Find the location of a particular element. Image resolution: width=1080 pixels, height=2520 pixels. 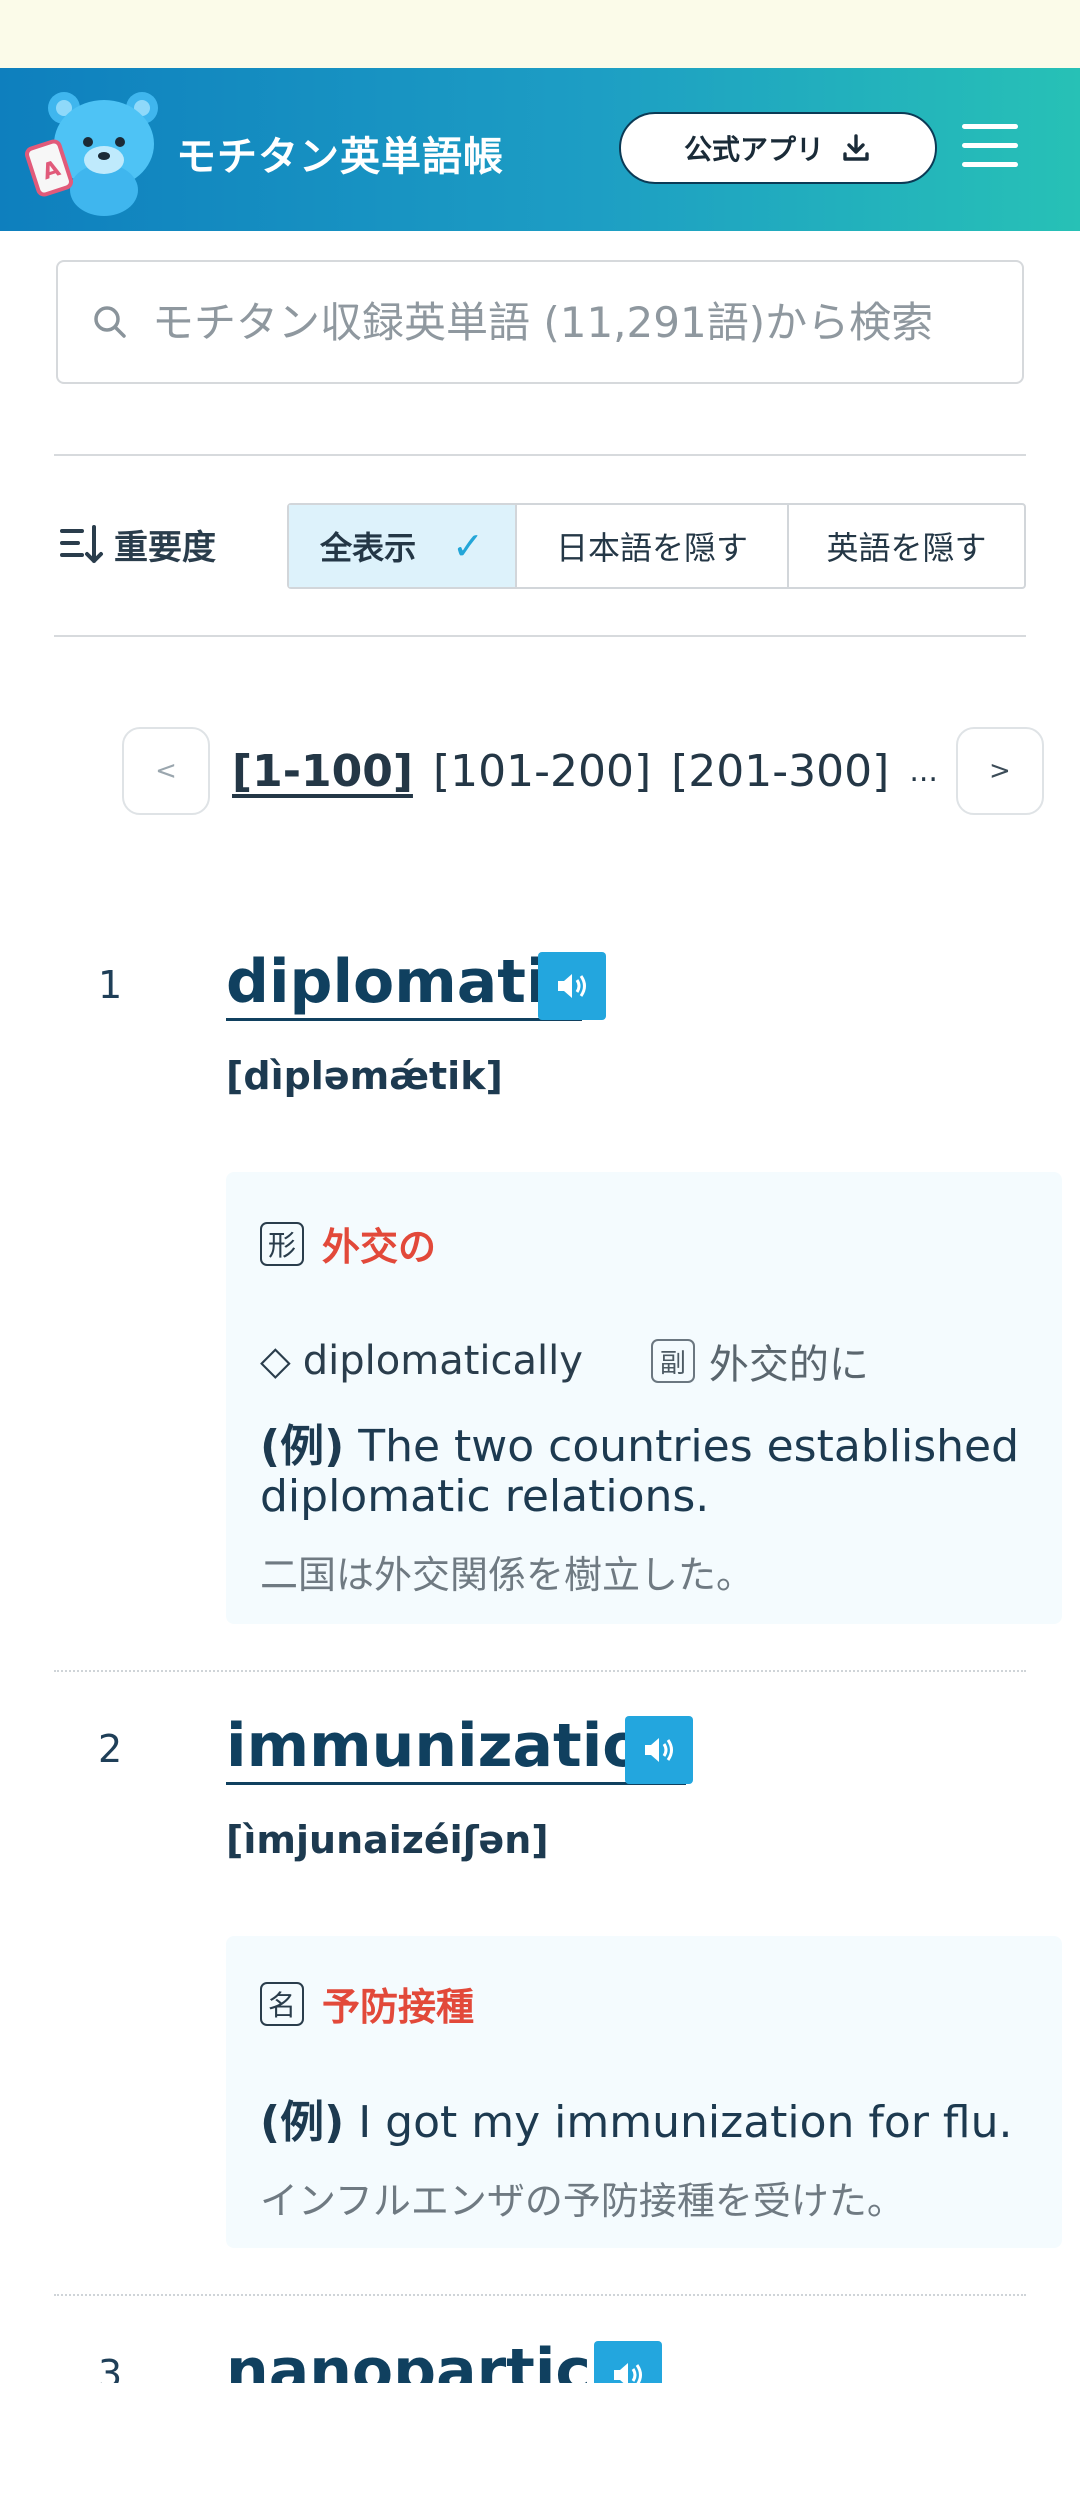

toggle-hide-japanese: 日本語を隠す is located at coordinates (653, 546).